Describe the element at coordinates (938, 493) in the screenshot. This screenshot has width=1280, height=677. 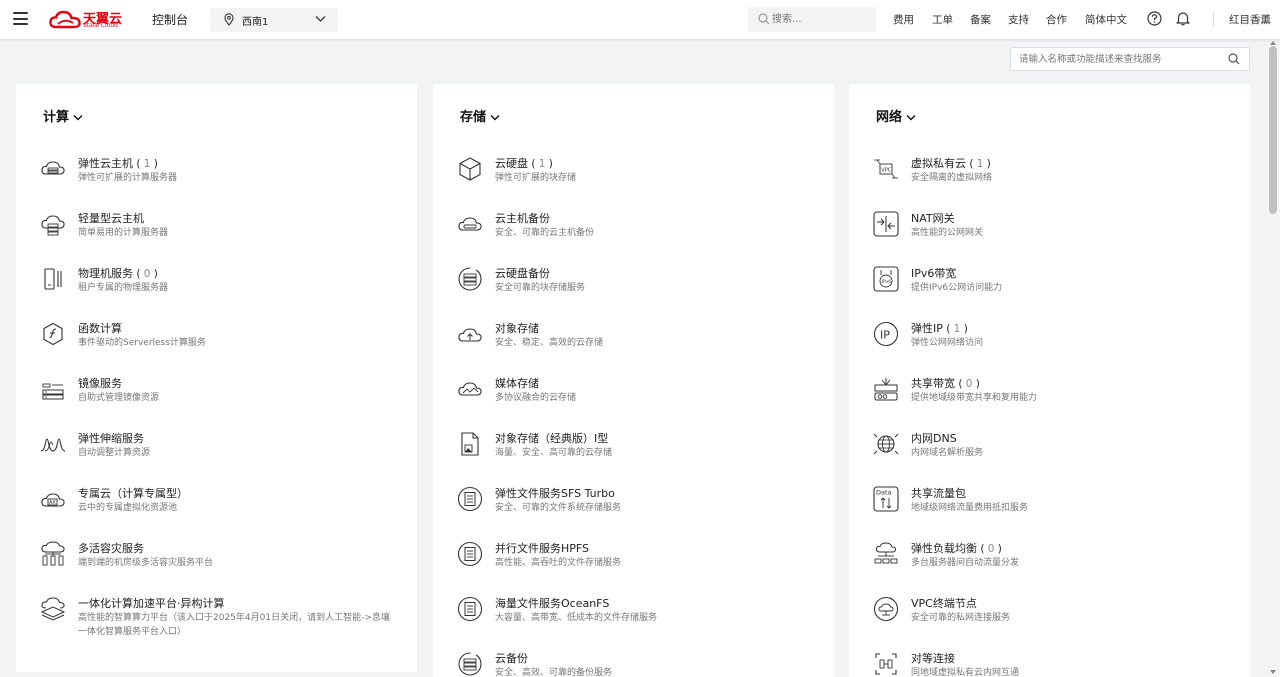
I see `service-name: 共享流量包` at that location.